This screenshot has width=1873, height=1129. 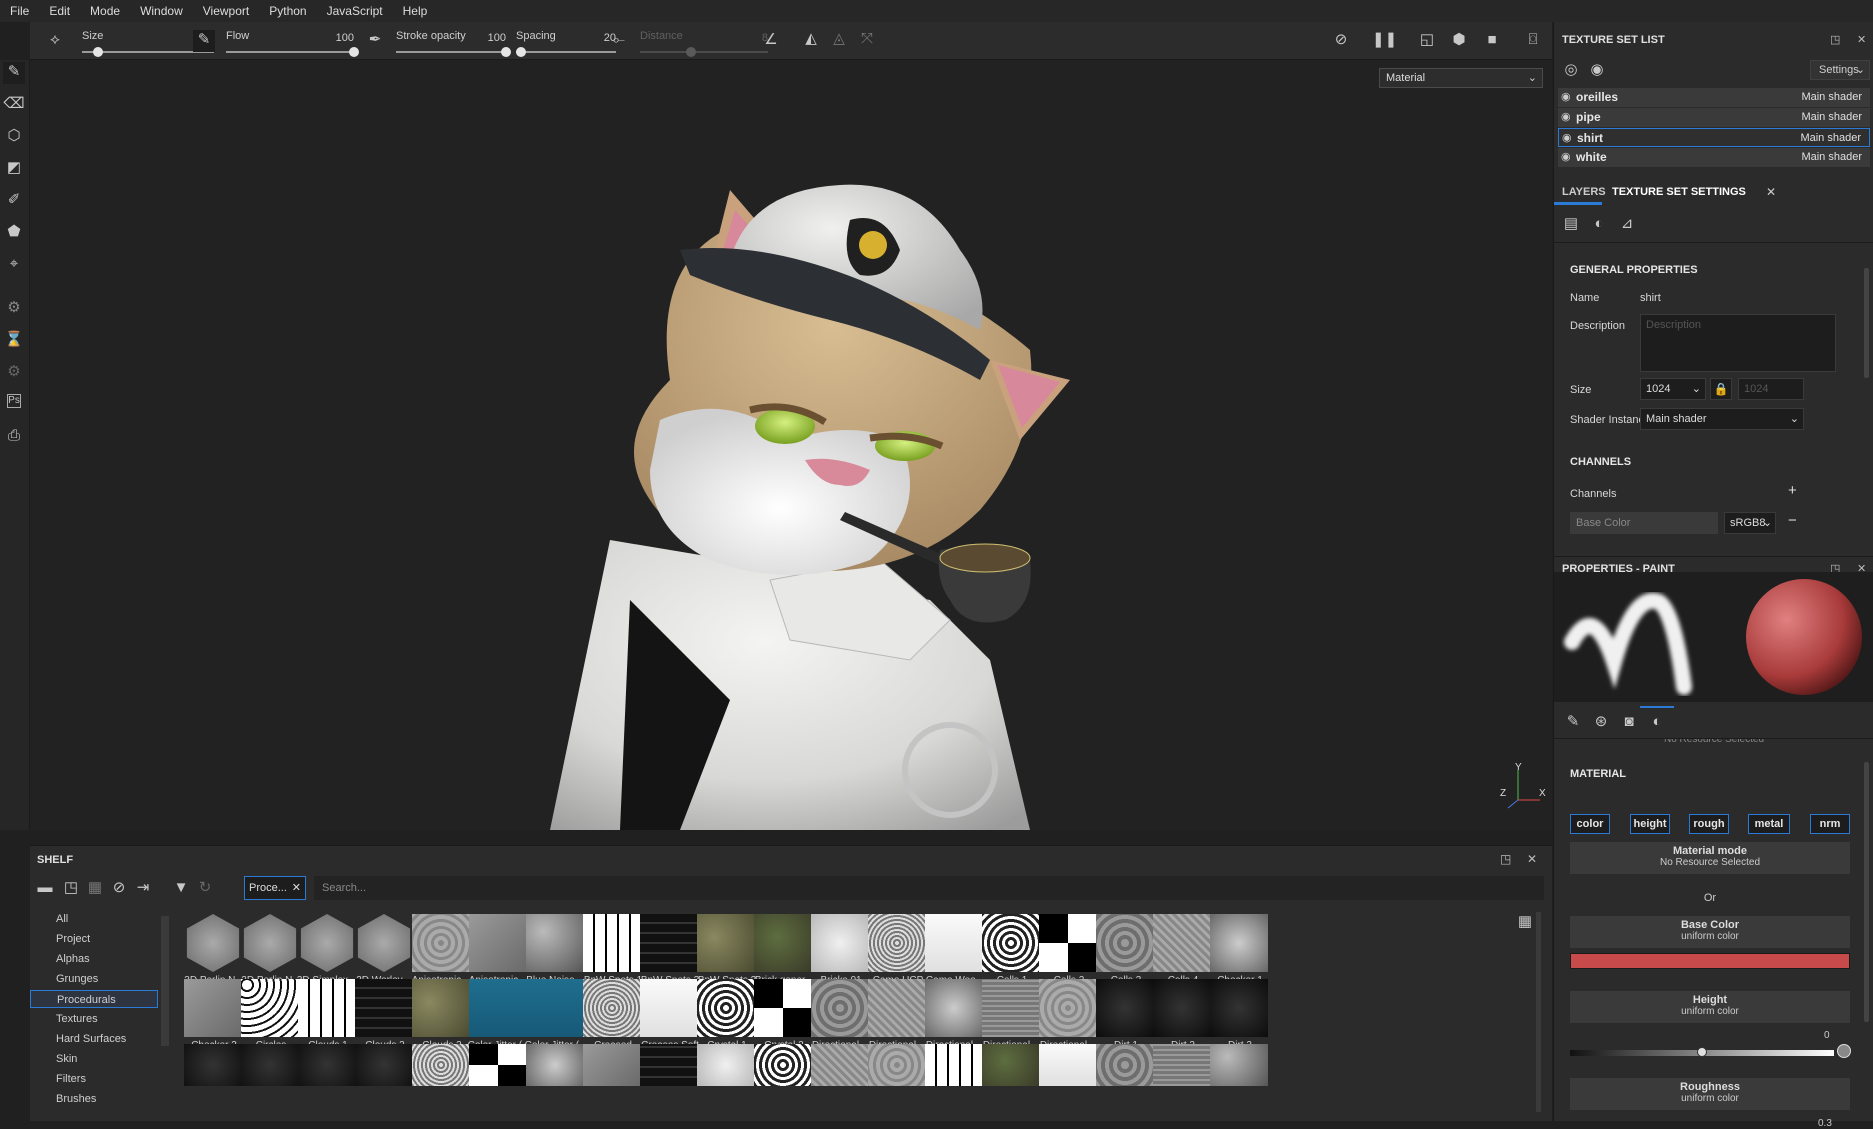 I want to click on brush-size-icon: ✎, so click(x=204, y=41).